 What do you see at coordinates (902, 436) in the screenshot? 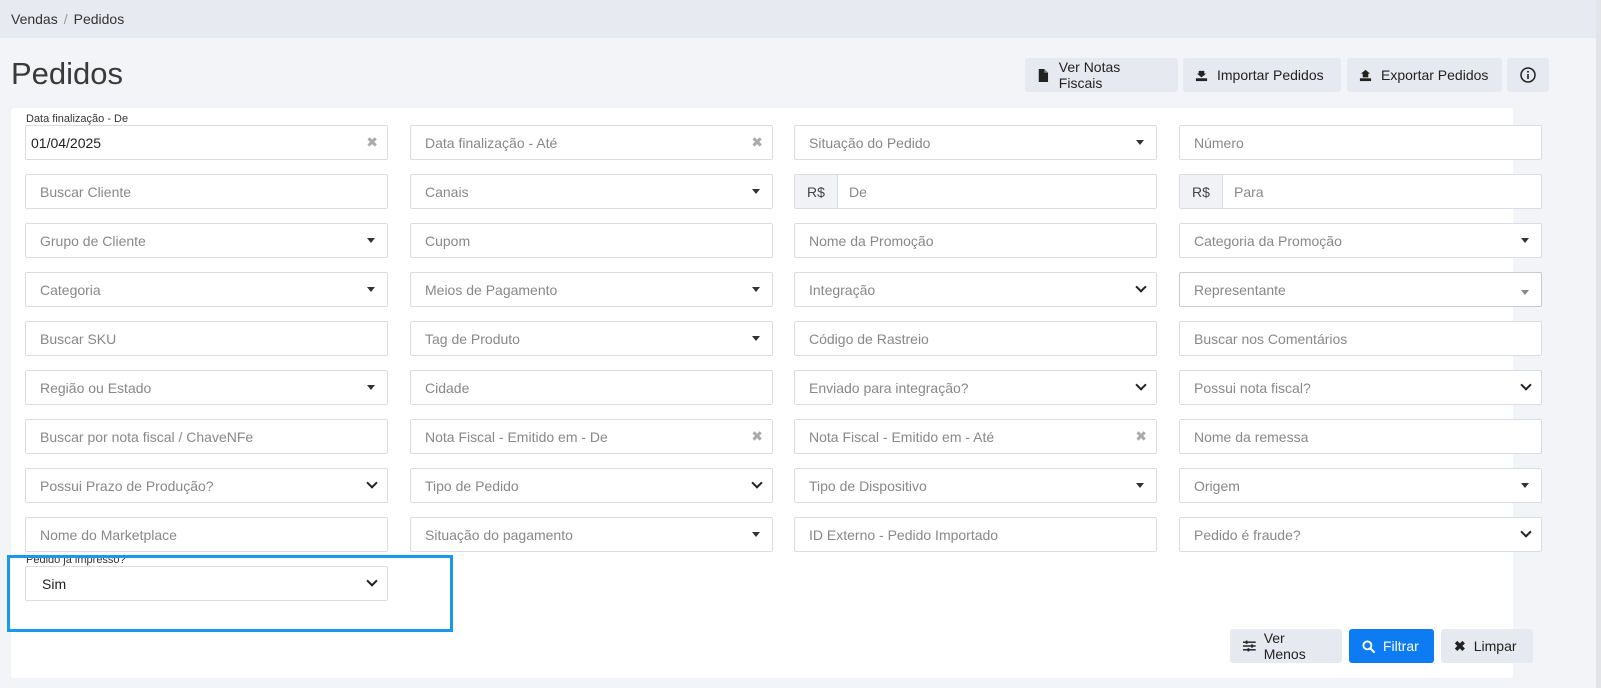
I see `nota-emitido-ate-placeholder: Nota Fiscal - Emitido em - Até` at bounding box center [902, 436].